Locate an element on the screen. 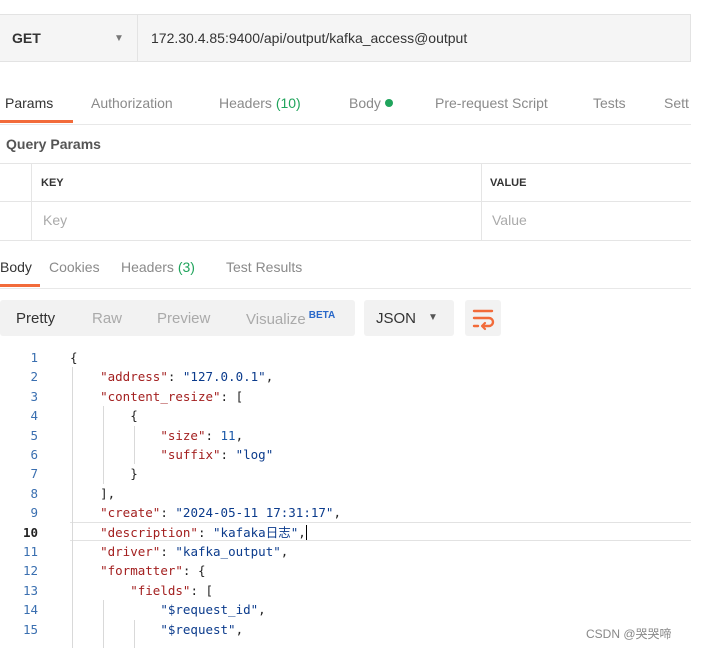 Image resolution: width=701 pixels, height=649 pixels. line-number: 5 is located at coordinates (34, 435).